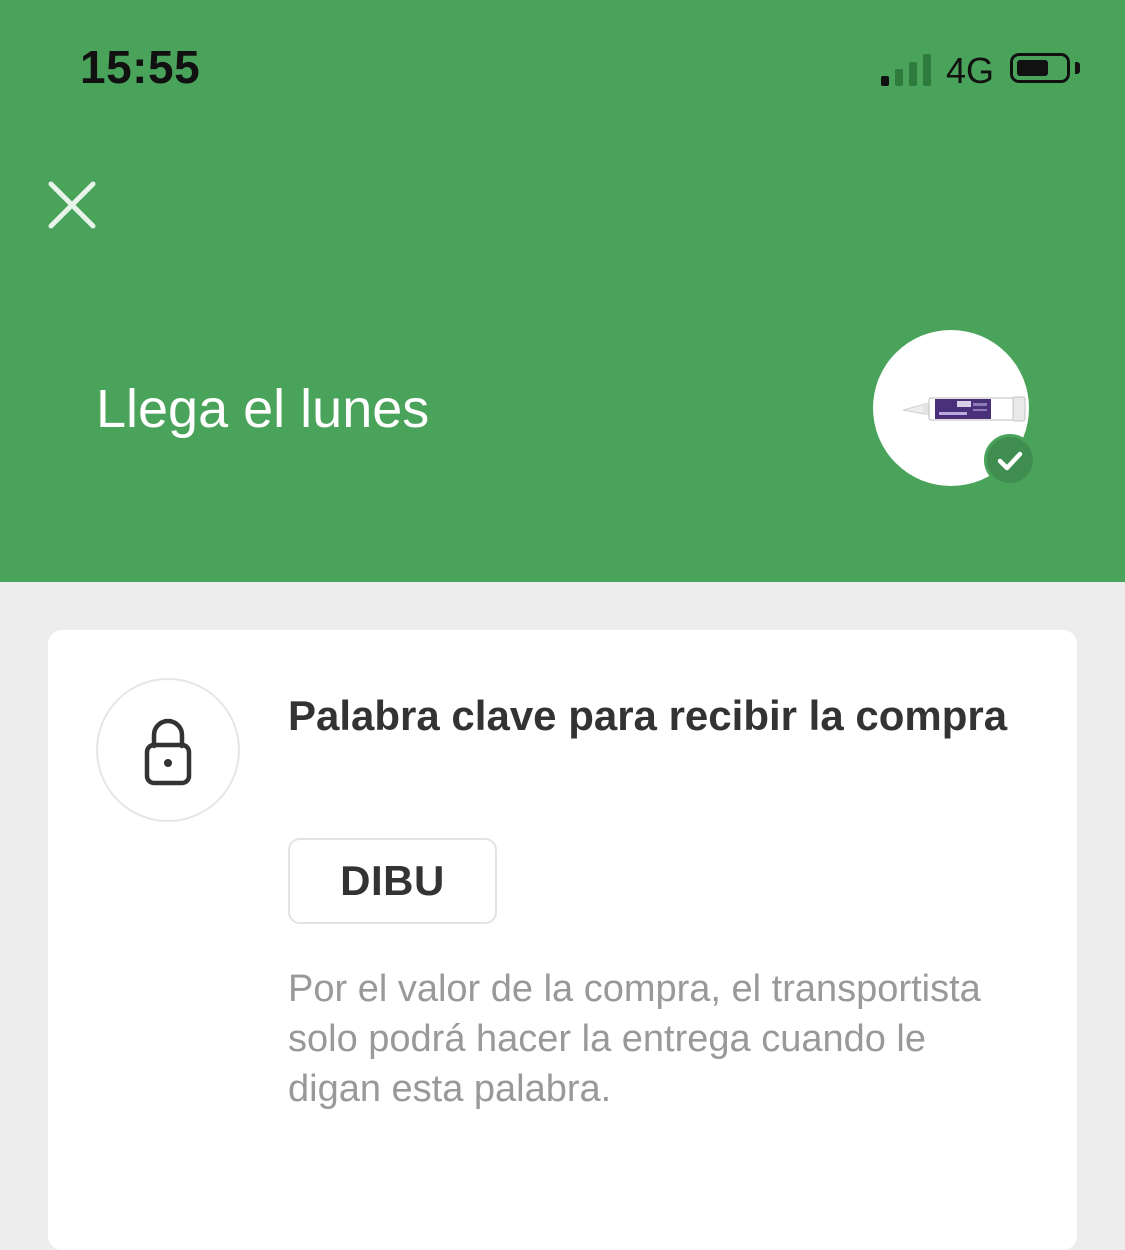  I want to click on card-title: Palabra clave para recibir la compra, so click(648, 715).